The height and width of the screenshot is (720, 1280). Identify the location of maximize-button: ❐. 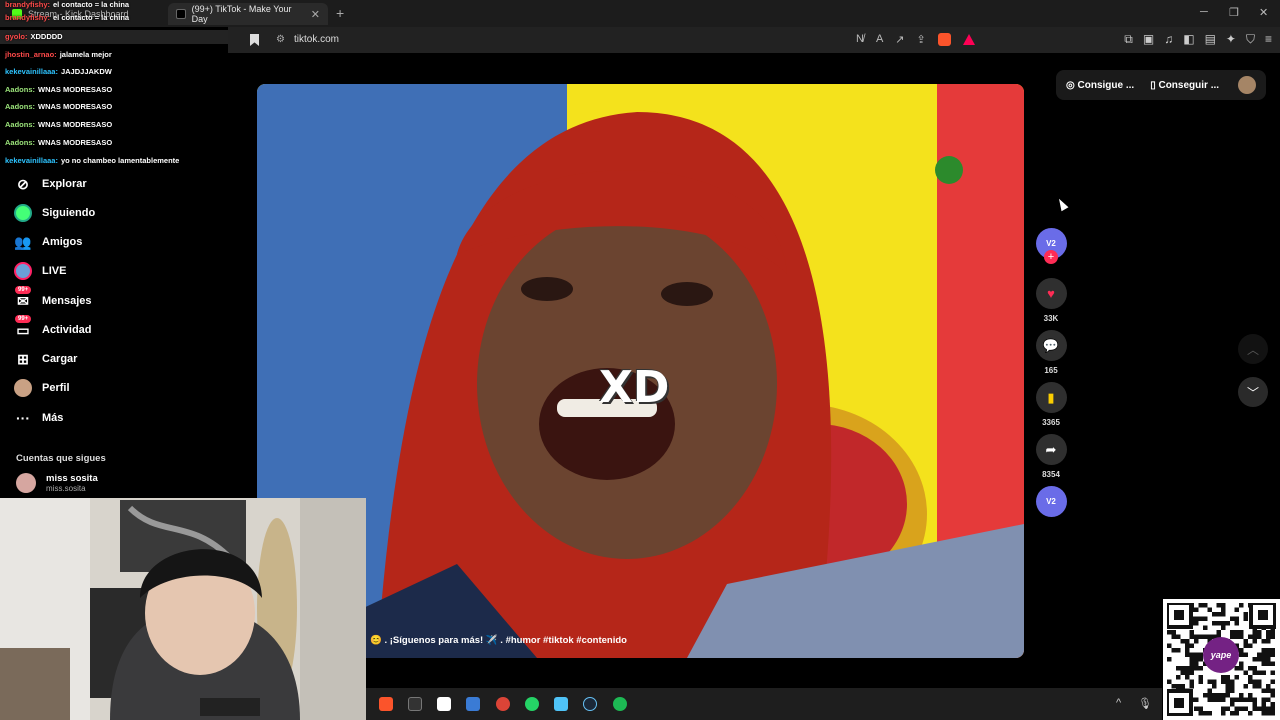
(1234, 12).